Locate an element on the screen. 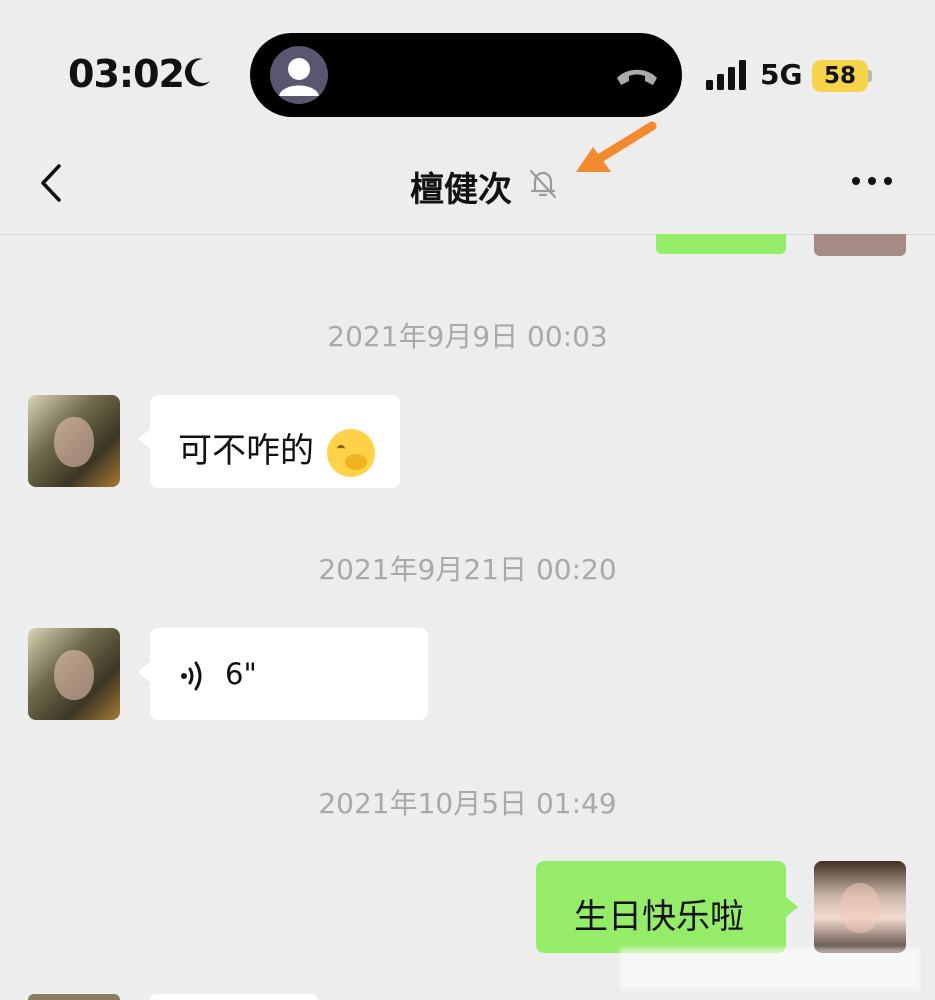 The image size is (935, 1000). voice-message-bubble: 6" is located at coordinates (283, 674).